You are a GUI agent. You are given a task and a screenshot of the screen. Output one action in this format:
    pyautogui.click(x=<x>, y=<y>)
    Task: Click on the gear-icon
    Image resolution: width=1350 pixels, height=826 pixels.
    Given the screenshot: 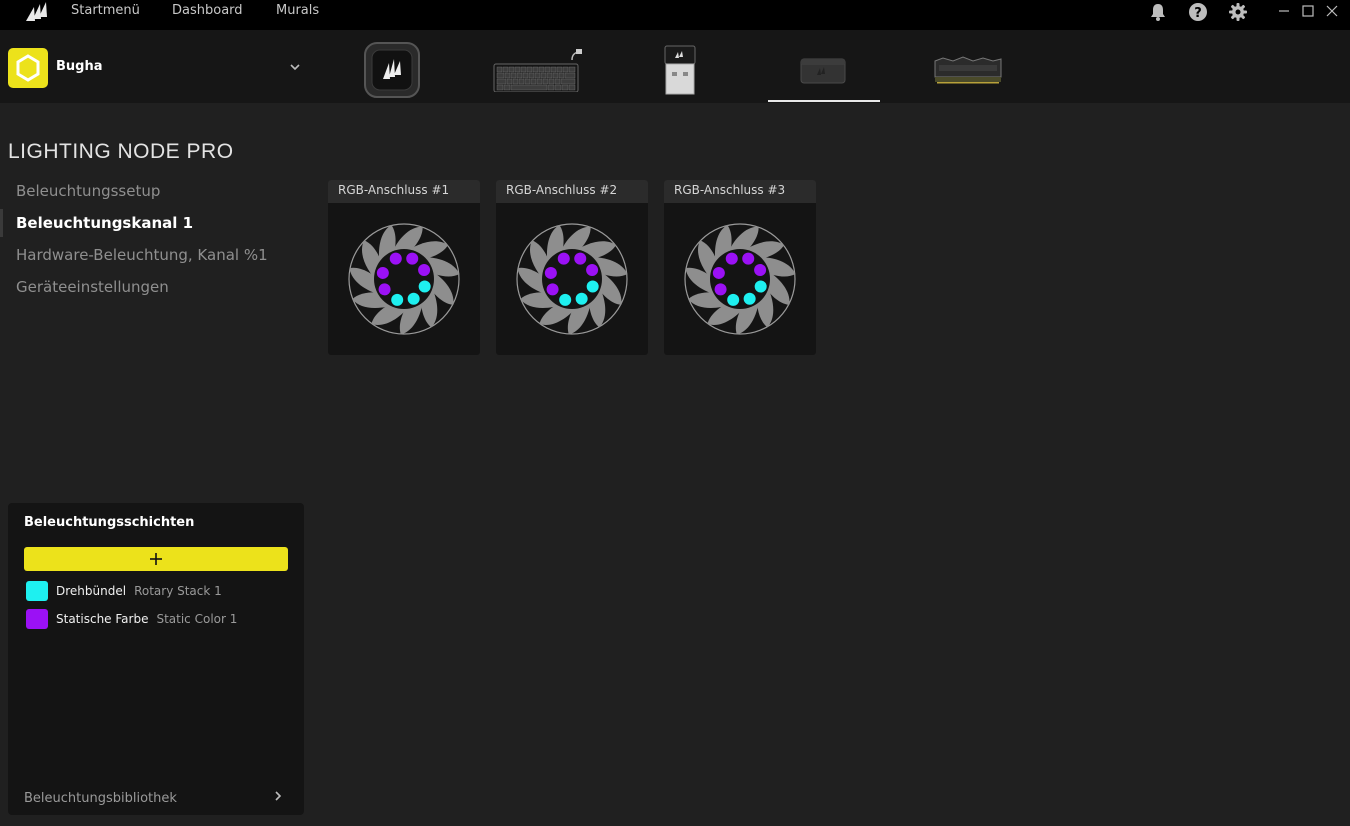 What is the action you would take?
    pyautogui.click(x=1238, y=12)
    